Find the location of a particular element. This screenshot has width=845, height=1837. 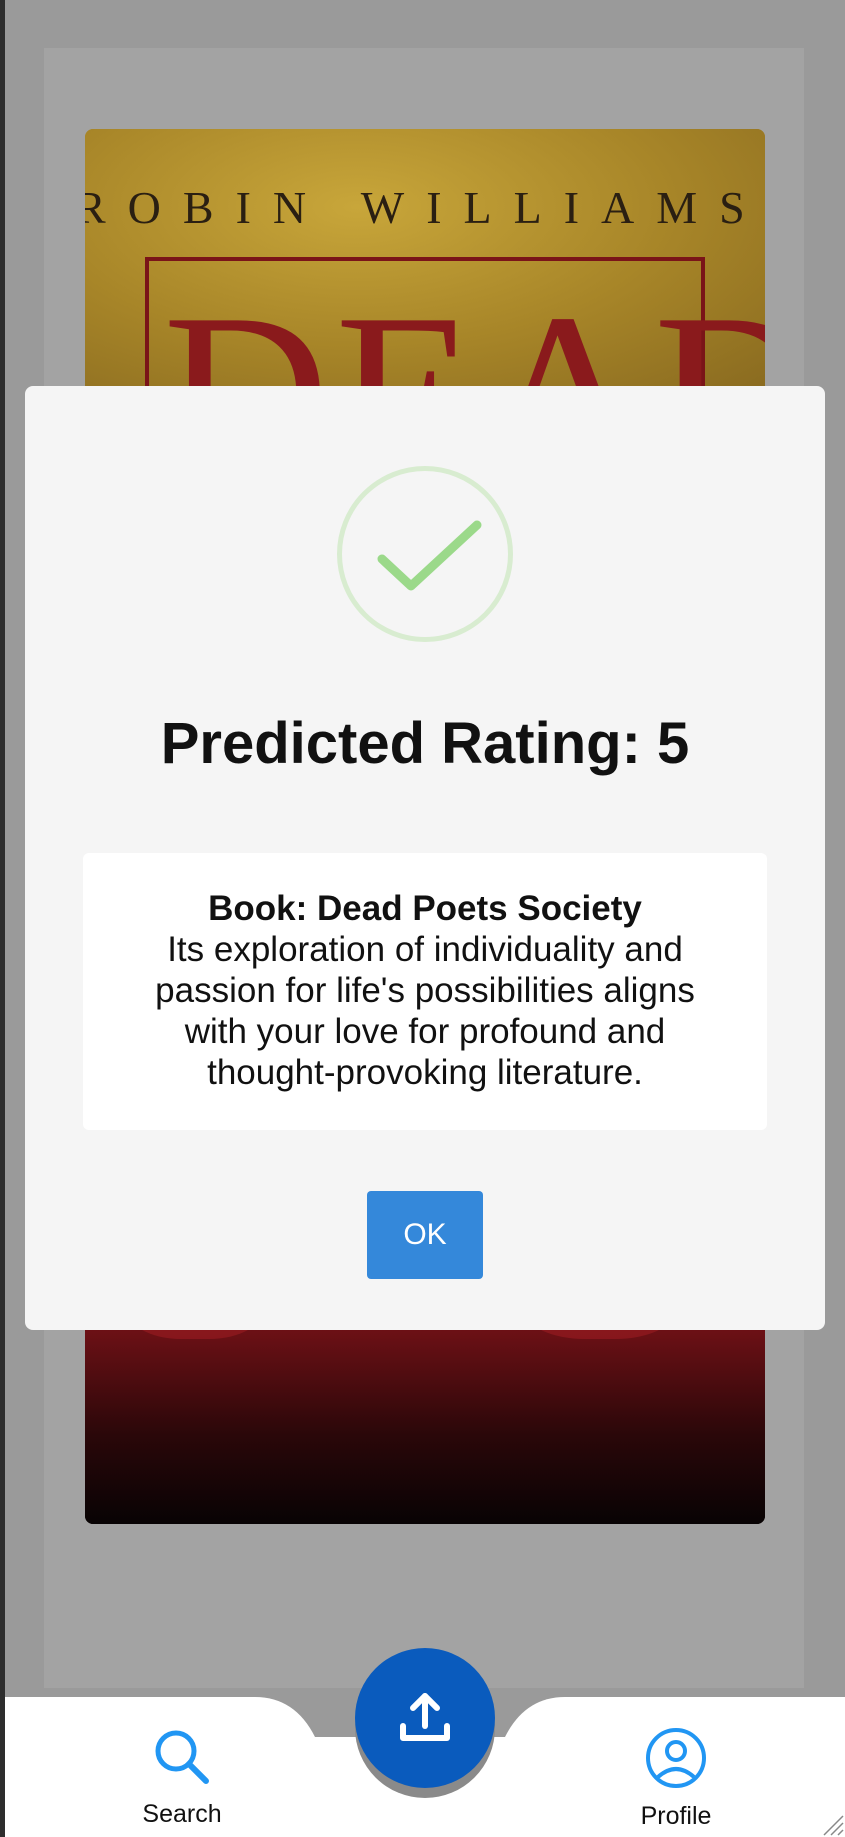

nav-search-button: Search is located at coordinates (182, 1778).